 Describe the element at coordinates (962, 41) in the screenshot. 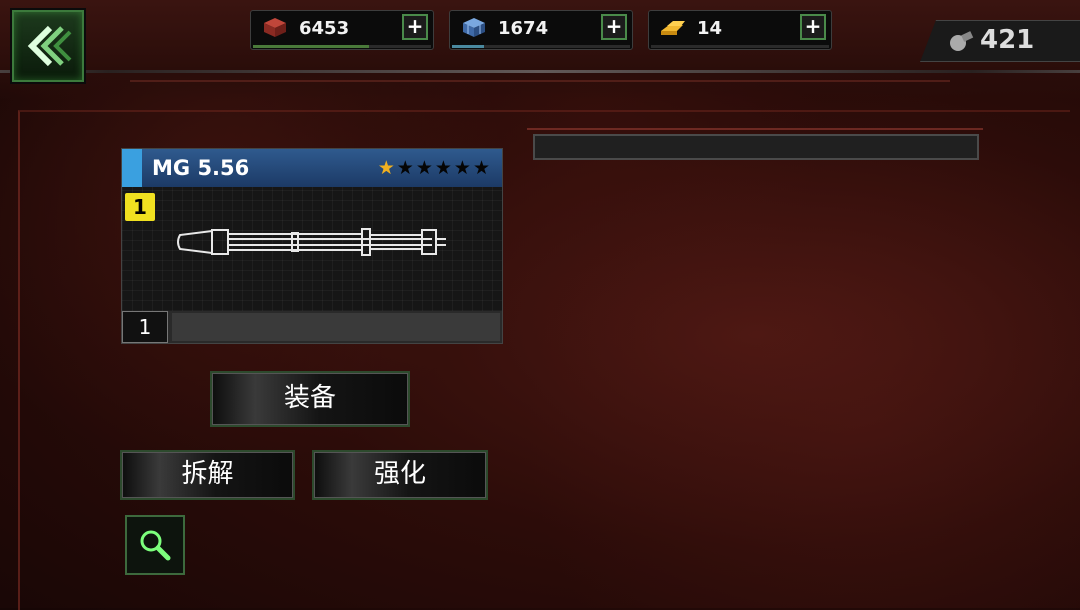

I see `grenade-icon` at that location.